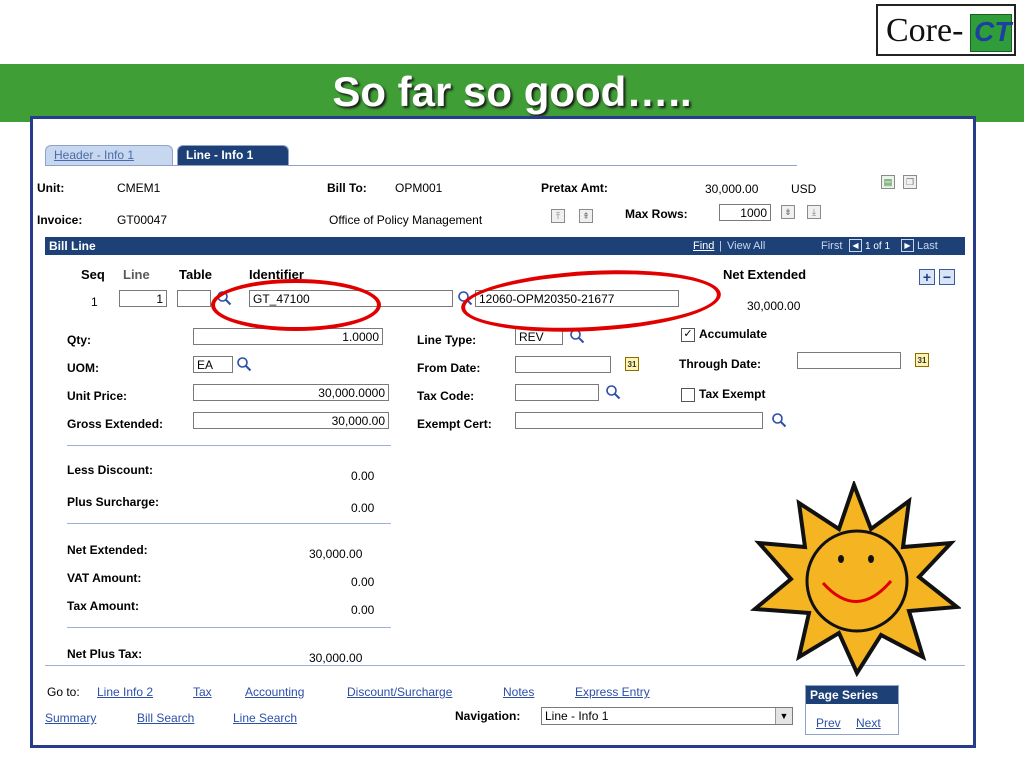 The height and width of the screenshot is (768, 1024). I want to click on next-row-button: ⇟, so click(788, 212).